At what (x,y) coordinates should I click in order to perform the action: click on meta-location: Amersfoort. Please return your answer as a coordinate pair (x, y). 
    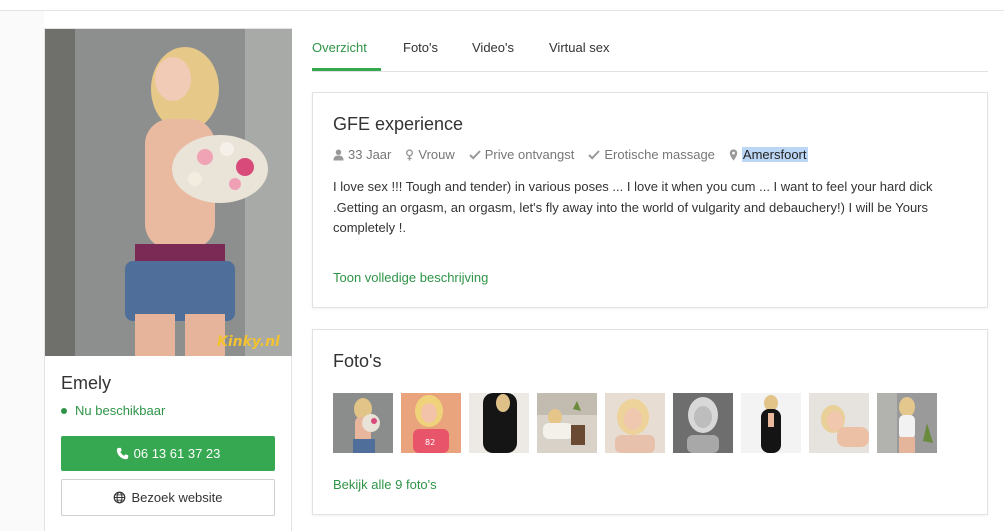
    Looking at the image, I should click on (768, 154).